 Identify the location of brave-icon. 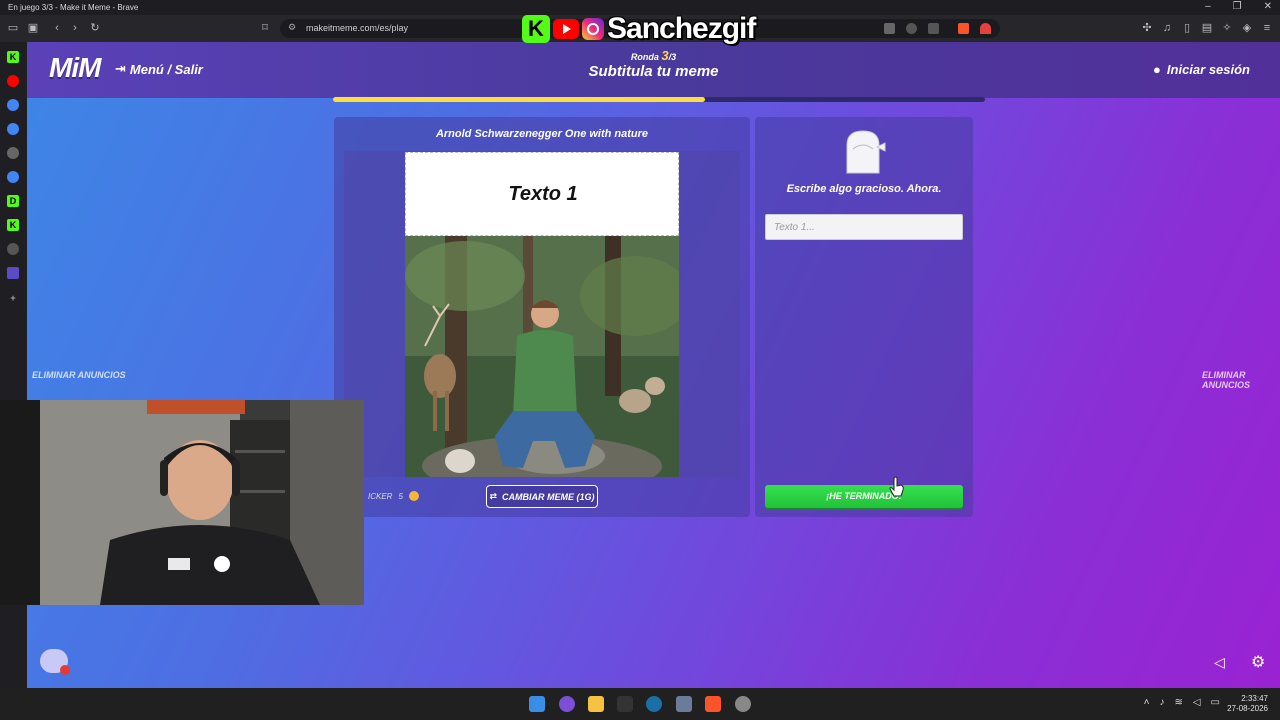
(713, 704).